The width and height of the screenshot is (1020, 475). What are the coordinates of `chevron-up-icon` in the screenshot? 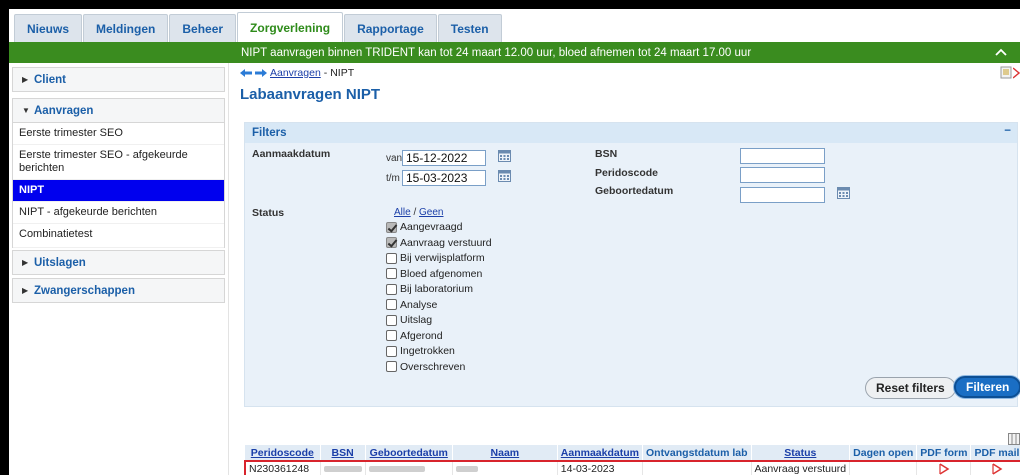 It's located at (1001, 52).